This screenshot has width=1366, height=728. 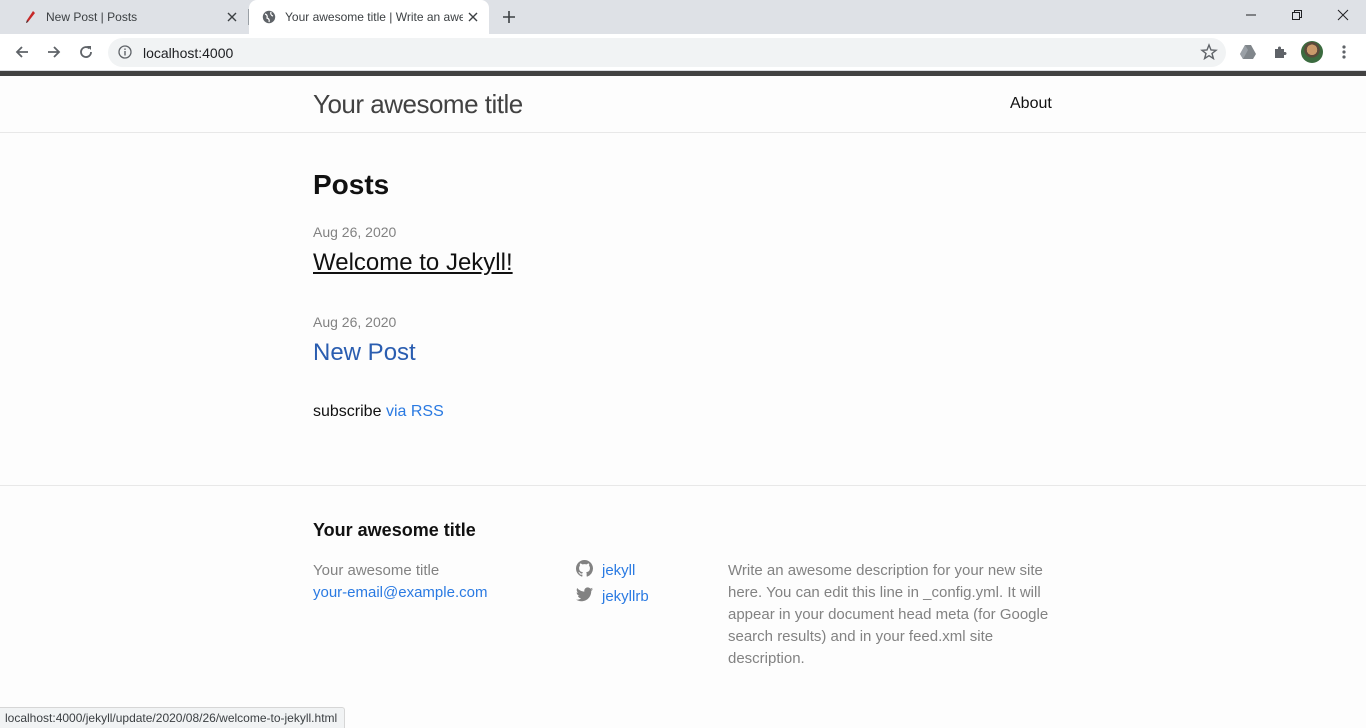 What do you see at coordinates (418, 104) in the screenshot?
I see `site-title-link: Your awesome title` at bounding box center [418, 104].